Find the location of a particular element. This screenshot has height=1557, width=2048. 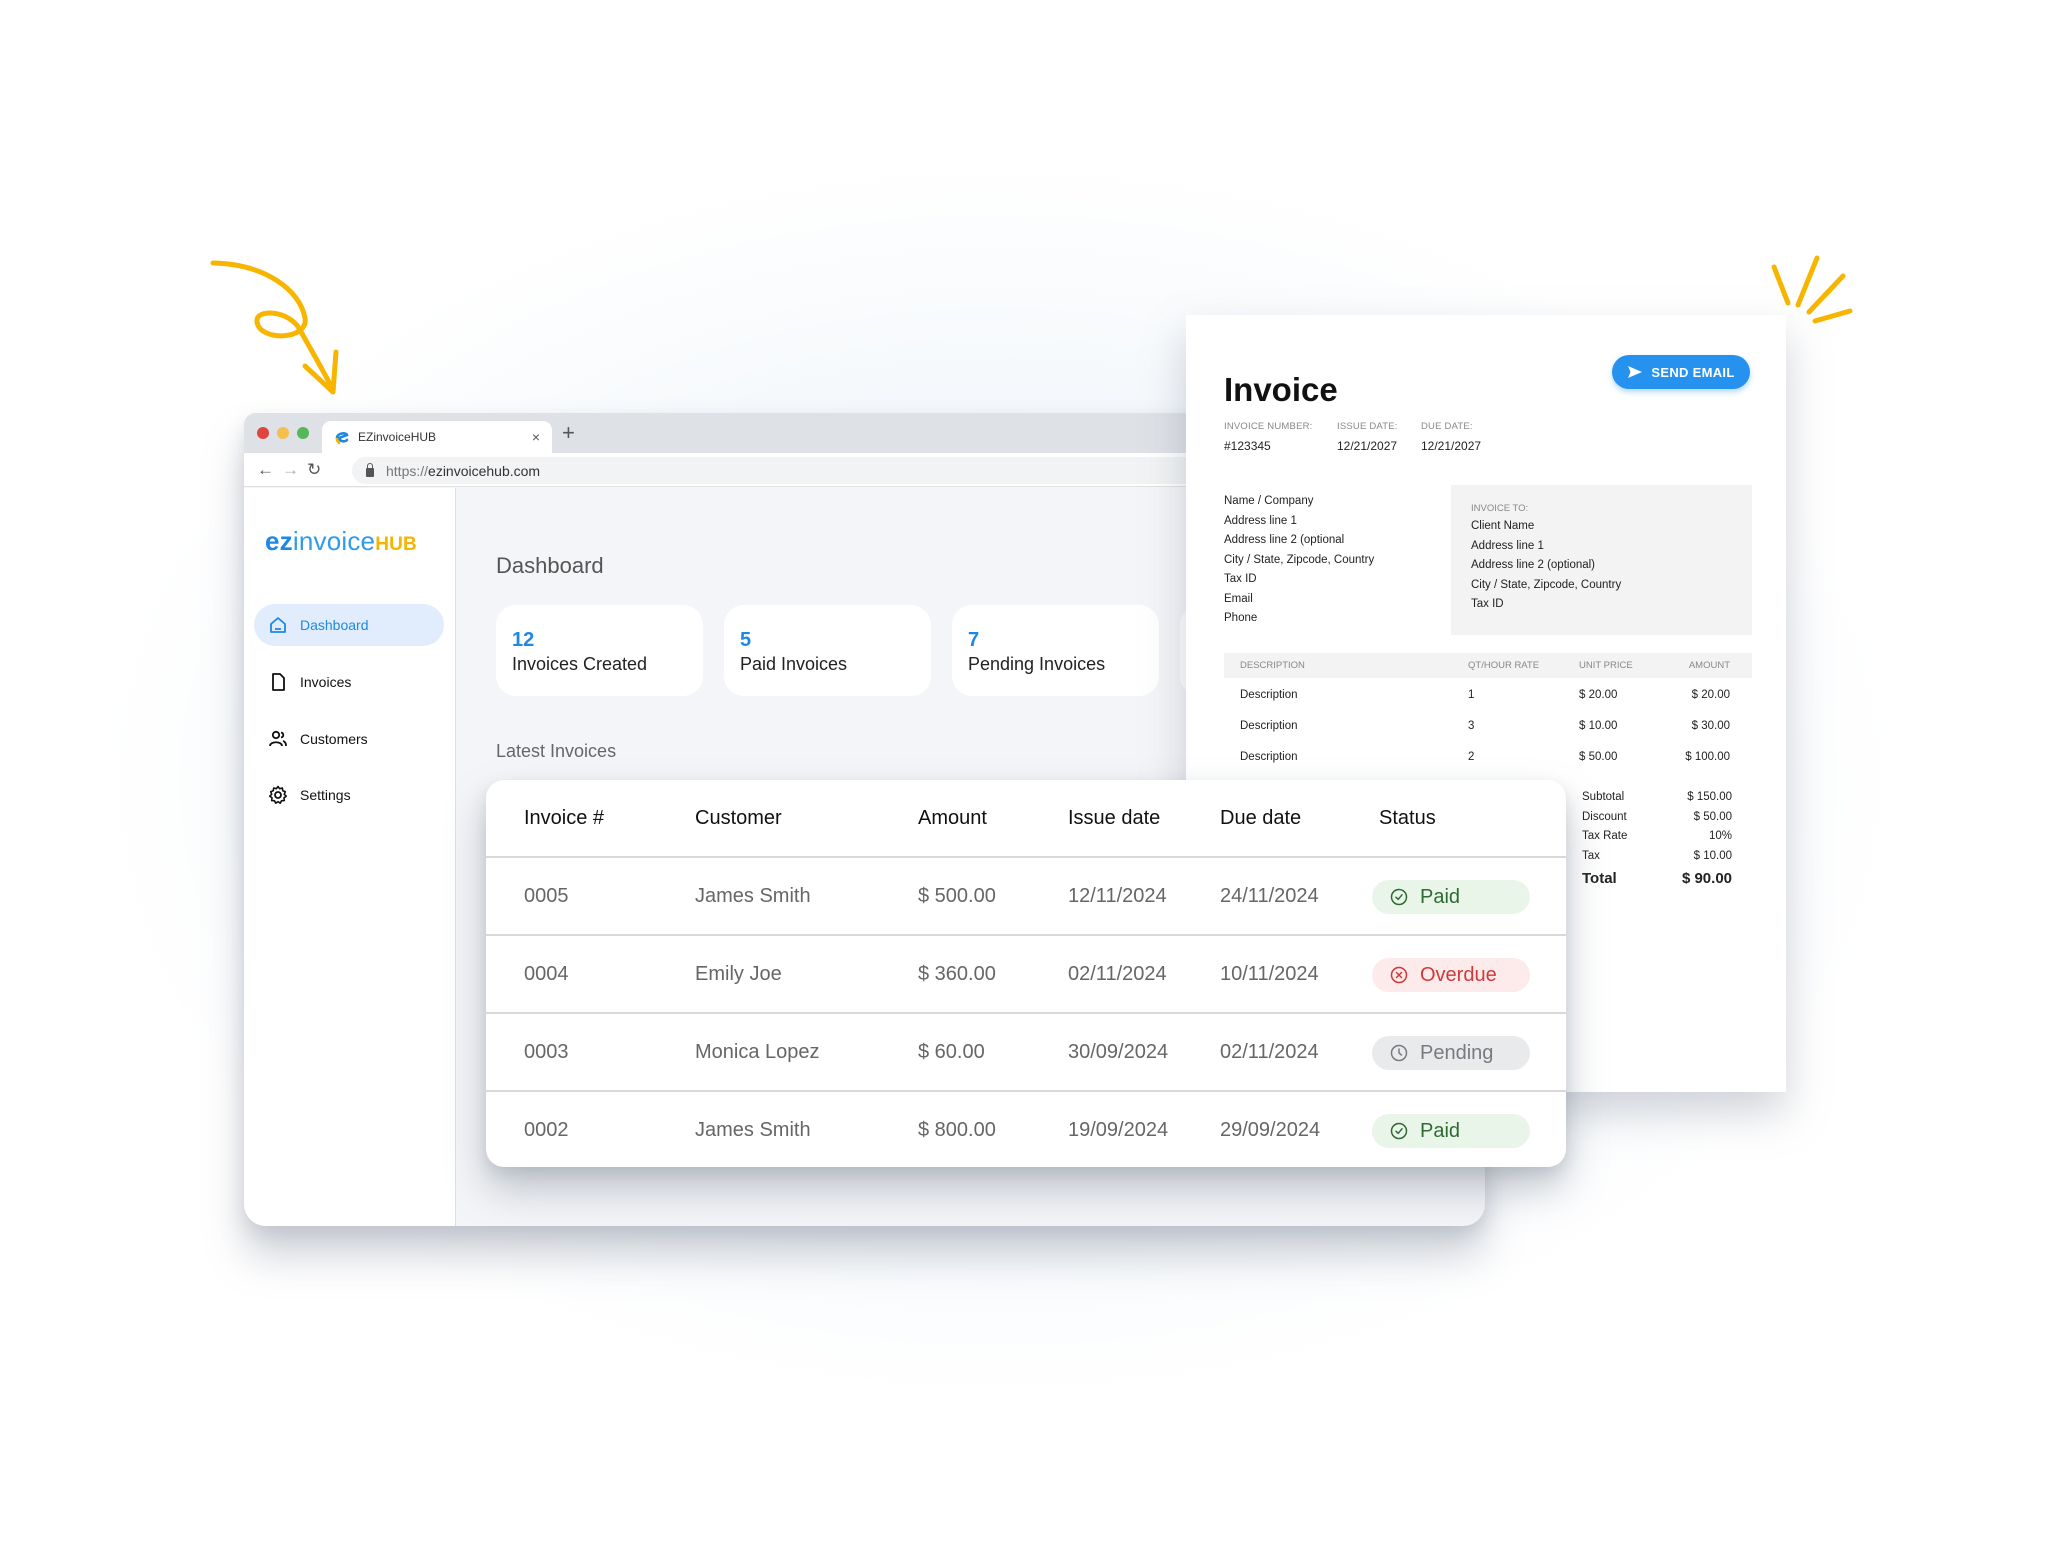

due-date: 29/09/2024 is located at coordinates (1270, 1130).